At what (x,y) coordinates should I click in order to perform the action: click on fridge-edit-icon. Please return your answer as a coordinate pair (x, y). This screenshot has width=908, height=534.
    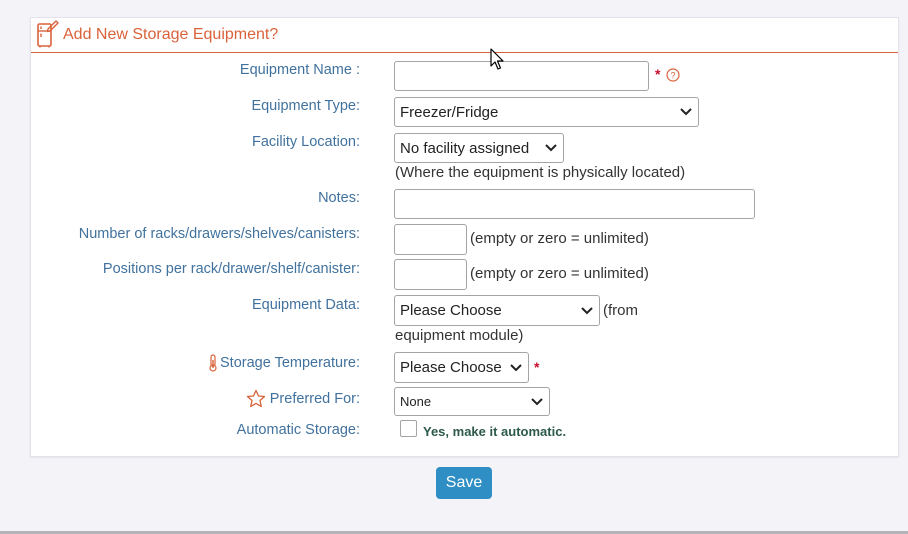
    Looking at the image, I should click on (47, 34).